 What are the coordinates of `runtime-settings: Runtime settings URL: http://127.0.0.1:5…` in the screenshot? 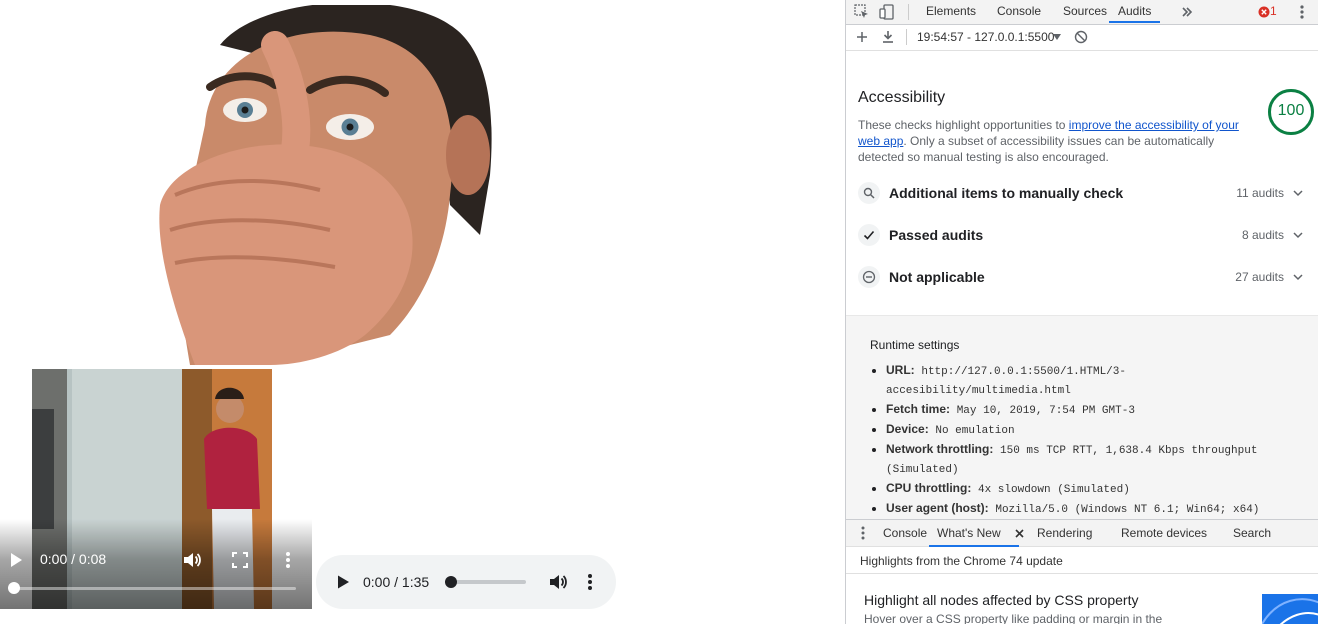 It's located at (1082, 417).